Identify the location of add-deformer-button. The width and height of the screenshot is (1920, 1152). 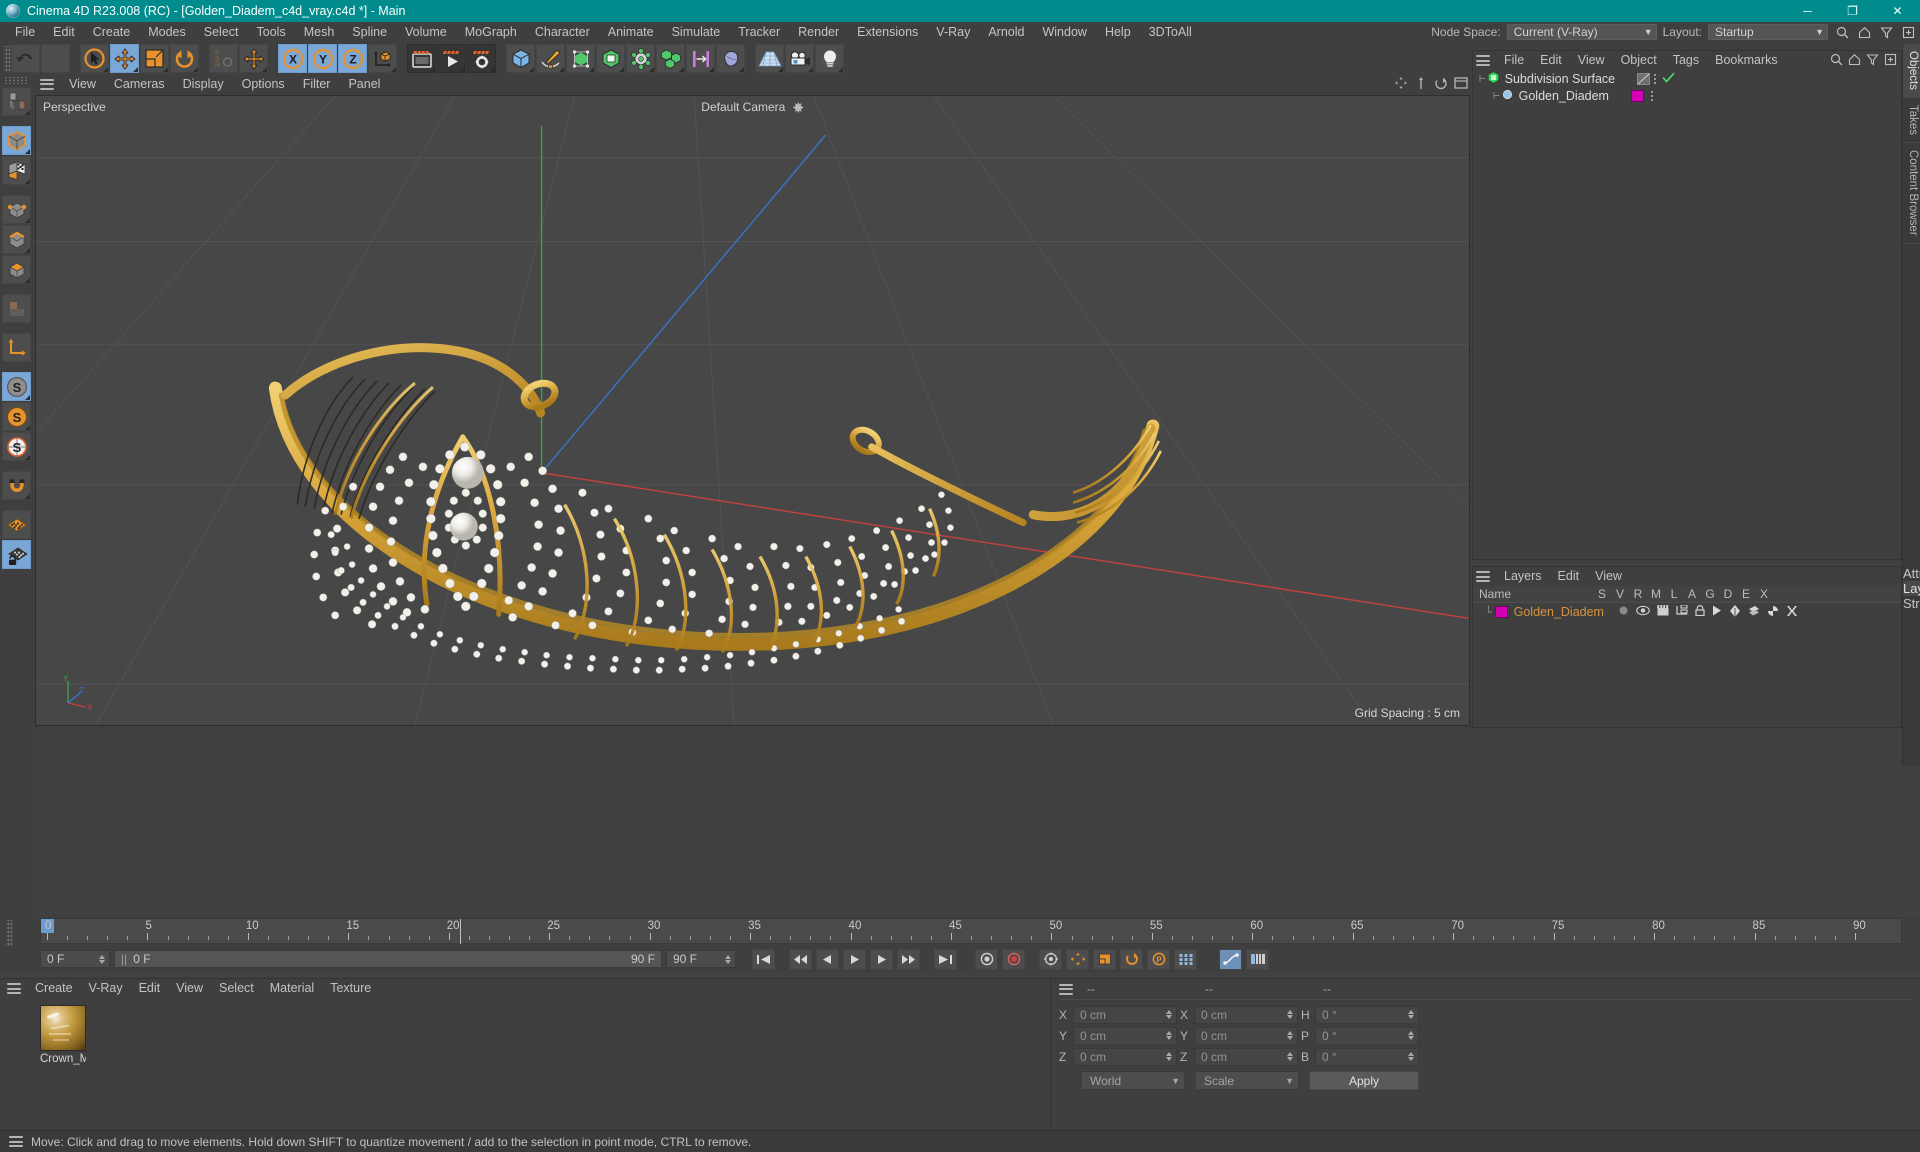
(700, 58).